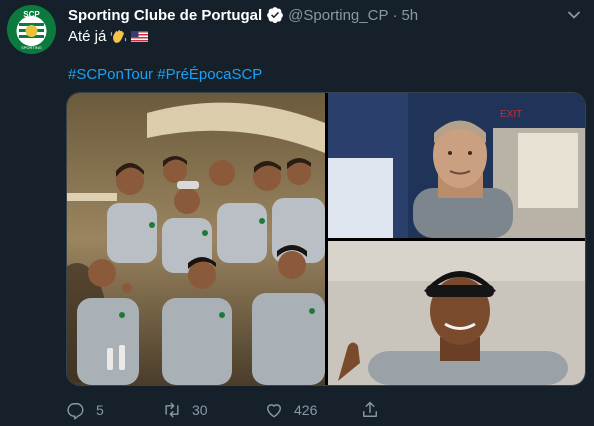  I want to click on like-button: 426, so click(290, 410).